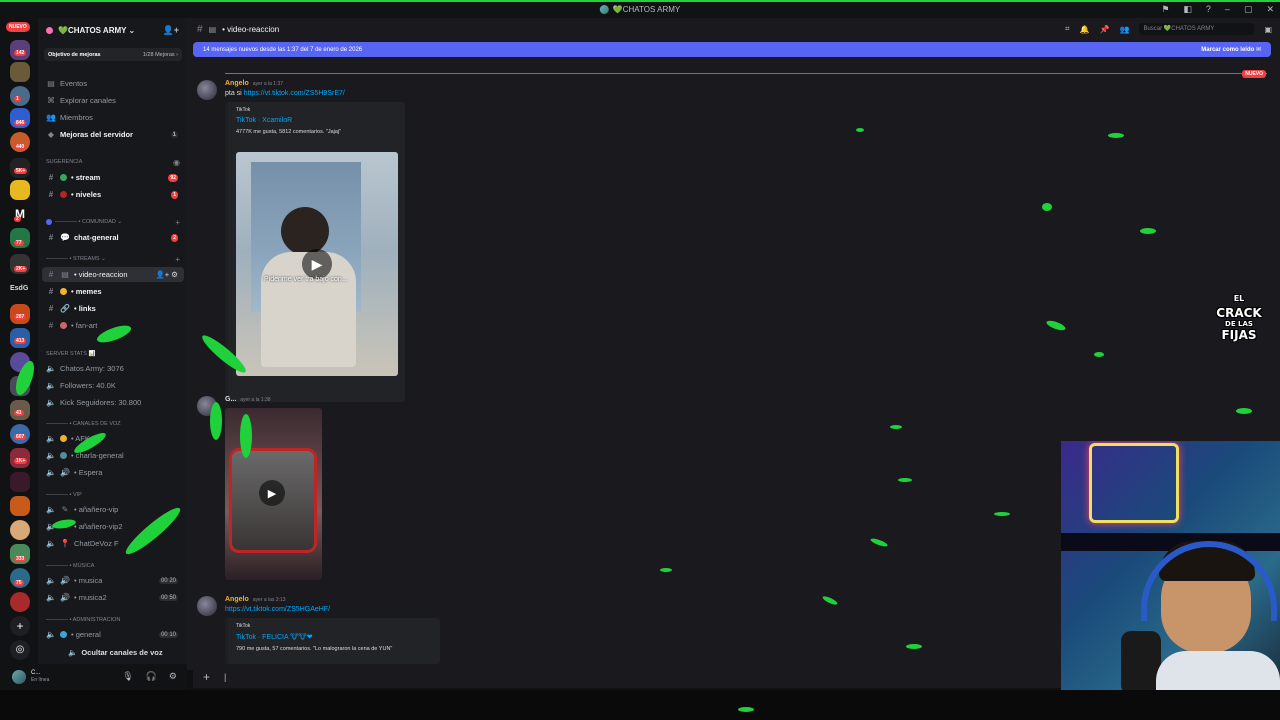  I want to click on server-badge: 440, so click(20, 147).